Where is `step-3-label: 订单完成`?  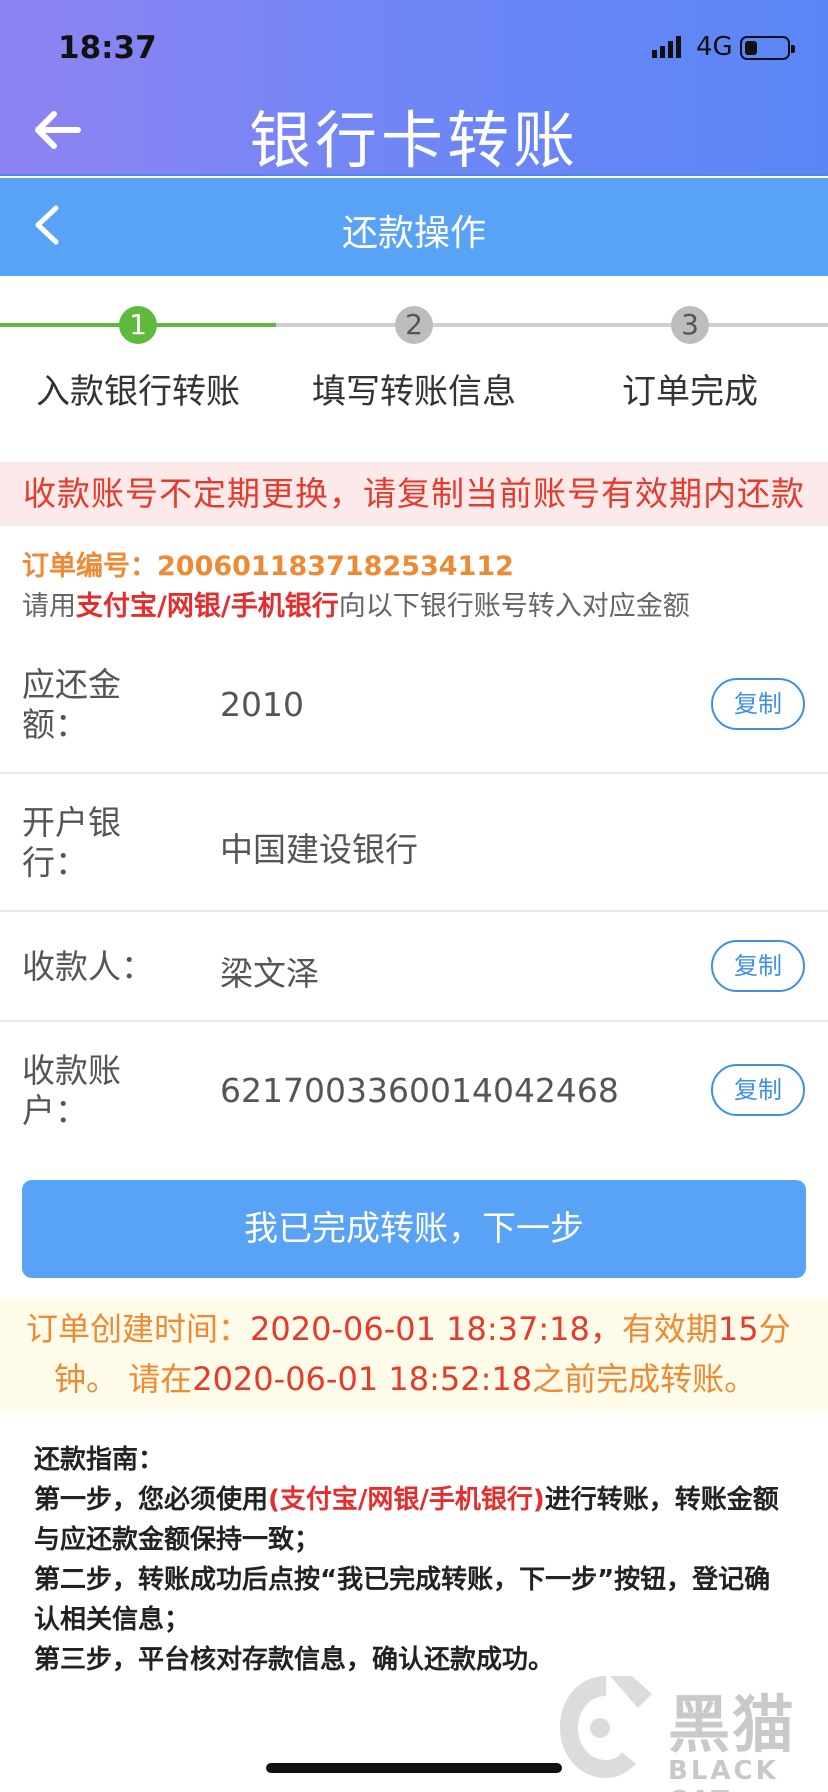 step-3-label: 订单完成 is located at coordinates (690, 392).